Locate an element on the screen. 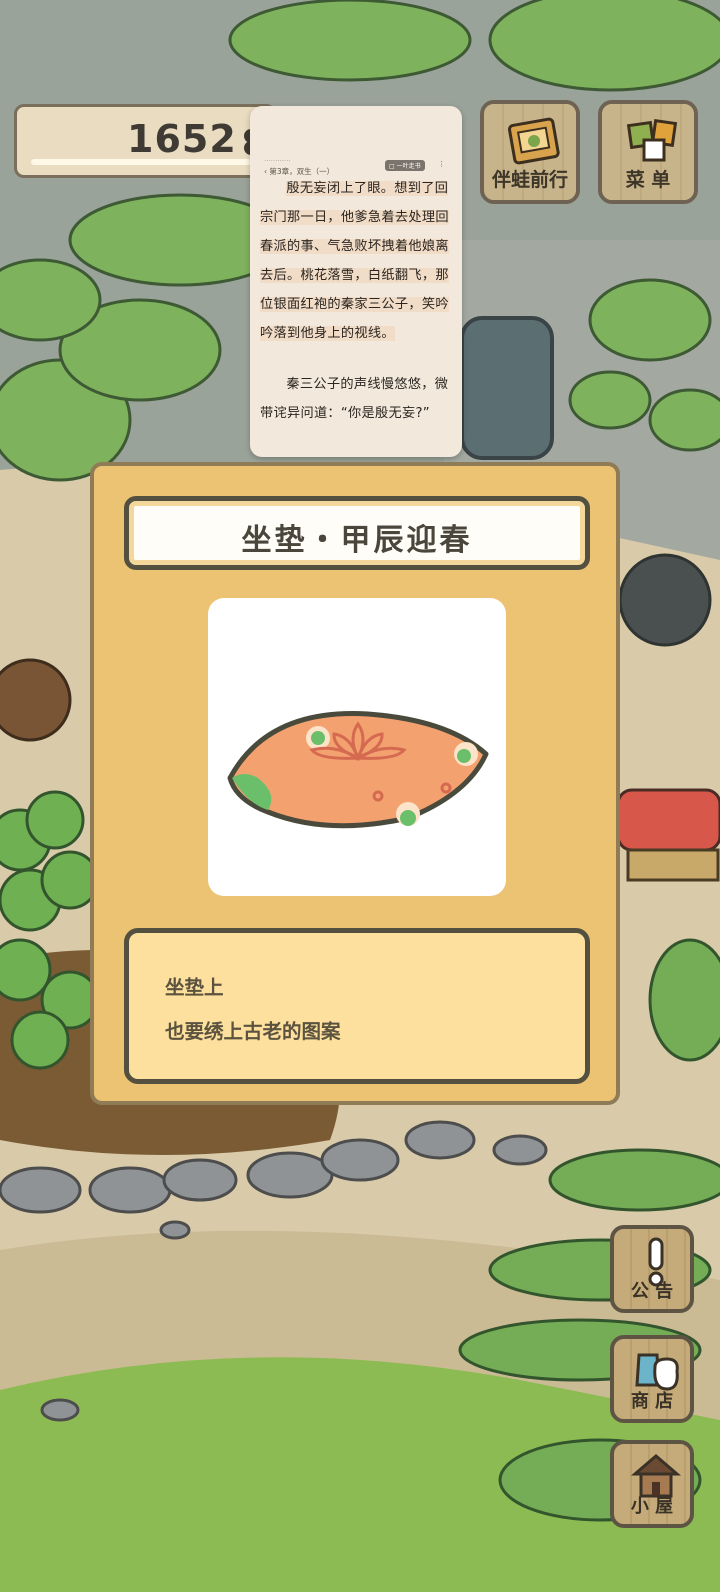 Image resolution: width=720 pixels, height=1592 pixels. house-button: 小 屋 is located at coordinates (652, 1484).